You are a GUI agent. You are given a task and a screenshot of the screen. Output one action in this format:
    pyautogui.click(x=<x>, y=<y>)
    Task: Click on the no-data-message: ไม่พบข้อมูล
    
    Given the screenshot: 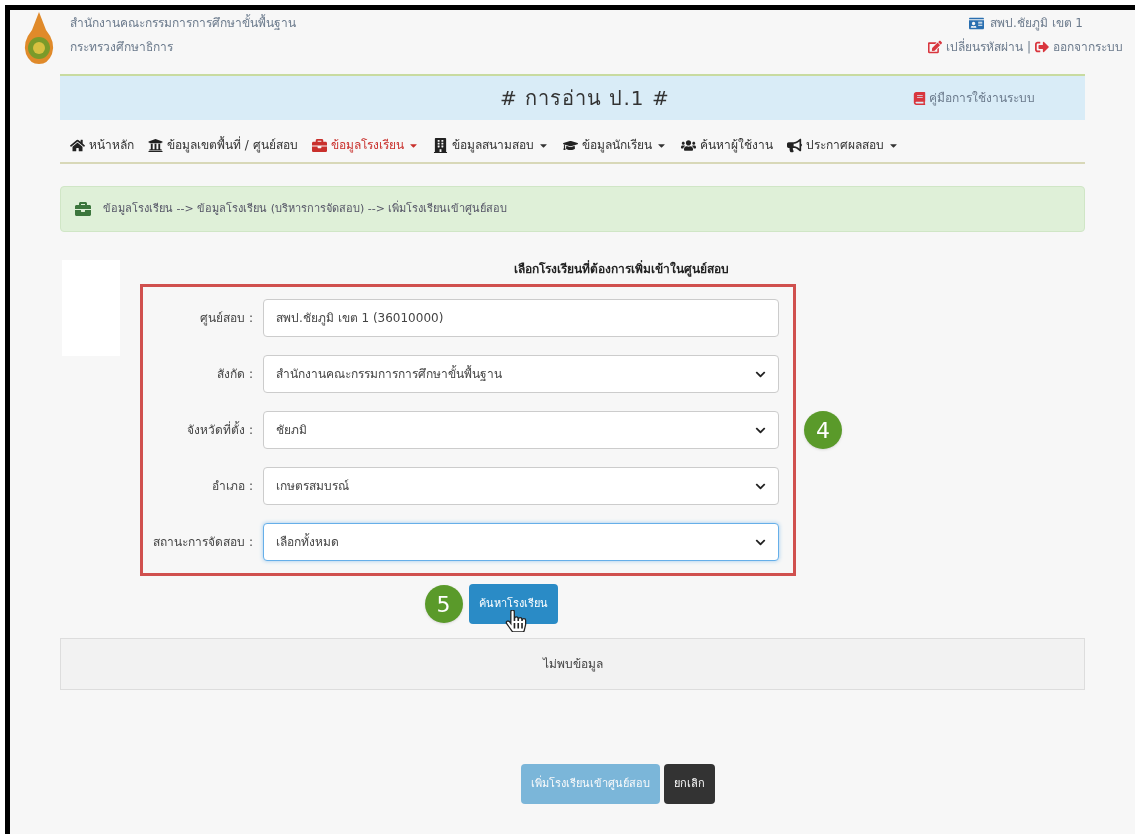 What is the action you would take?
    pyautogui.click(x=572, y=664)
    